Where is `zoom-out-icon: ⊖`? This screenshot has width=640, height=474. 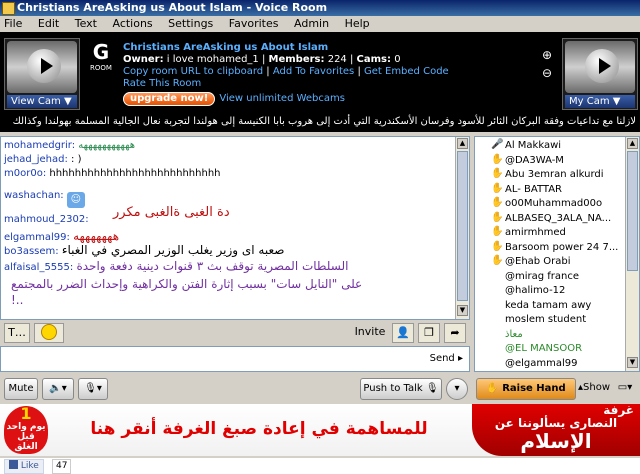 zoom-out-icon: ⊖ is located at coordinates (547, 73).